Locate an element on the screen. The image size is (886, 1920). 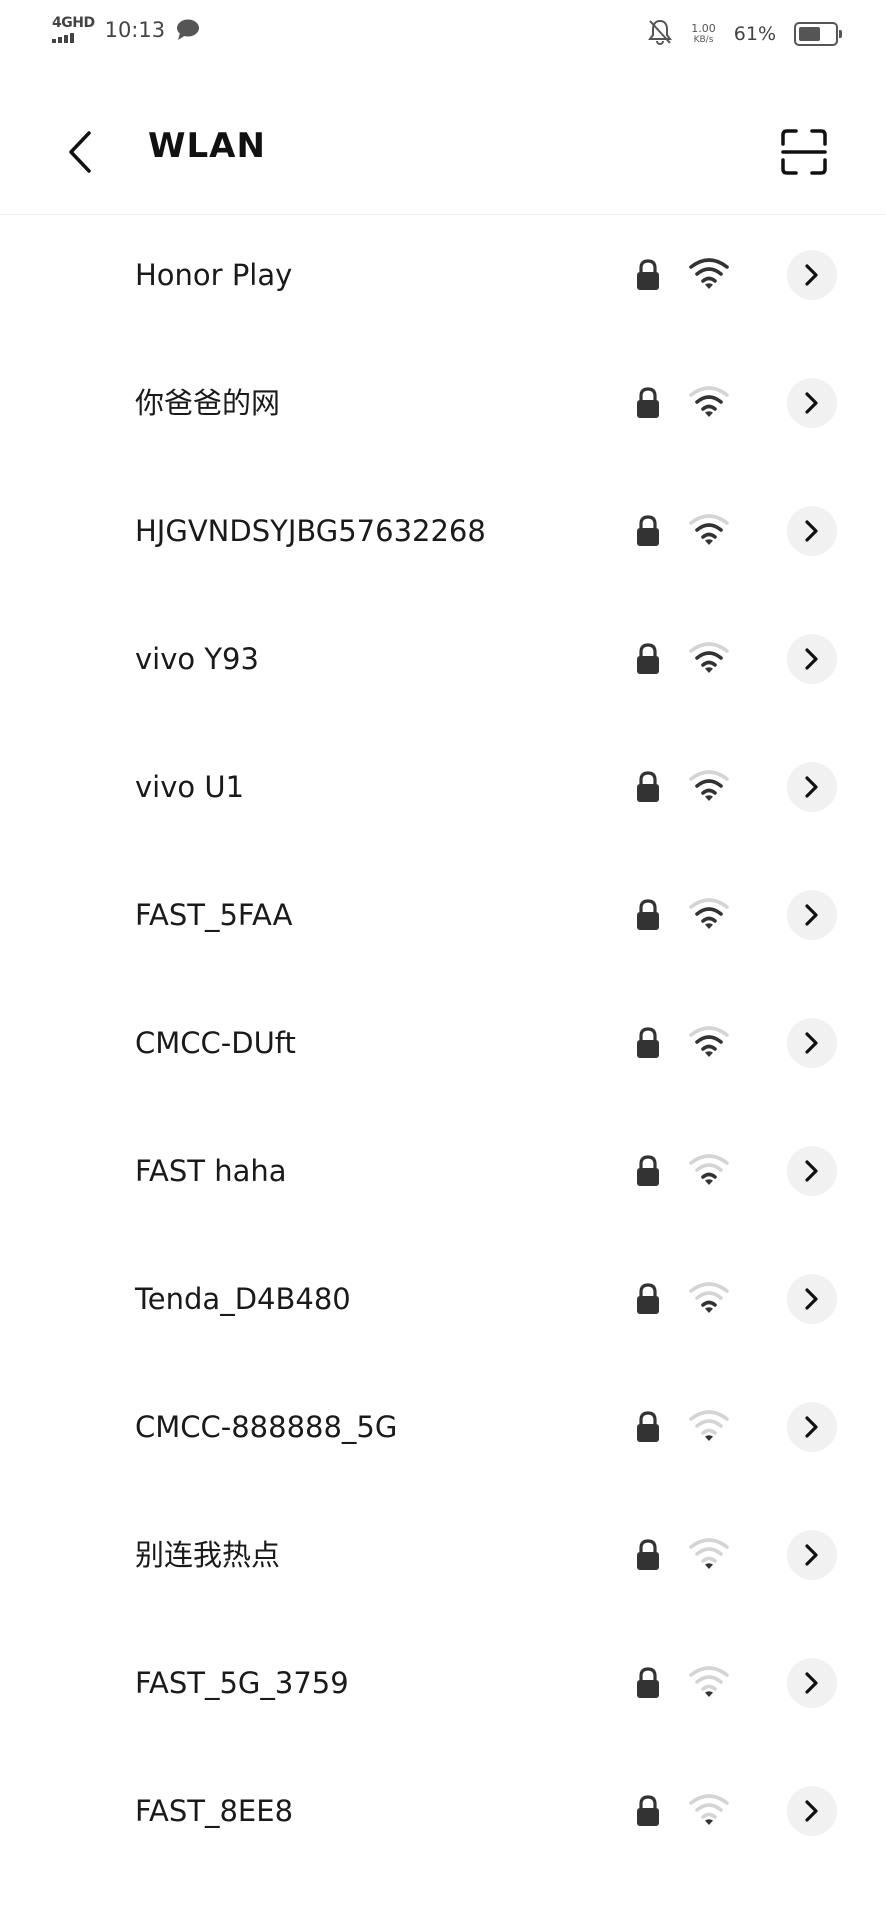
network-name: FAST_8EE8 is located at coordinates (214, 1811).